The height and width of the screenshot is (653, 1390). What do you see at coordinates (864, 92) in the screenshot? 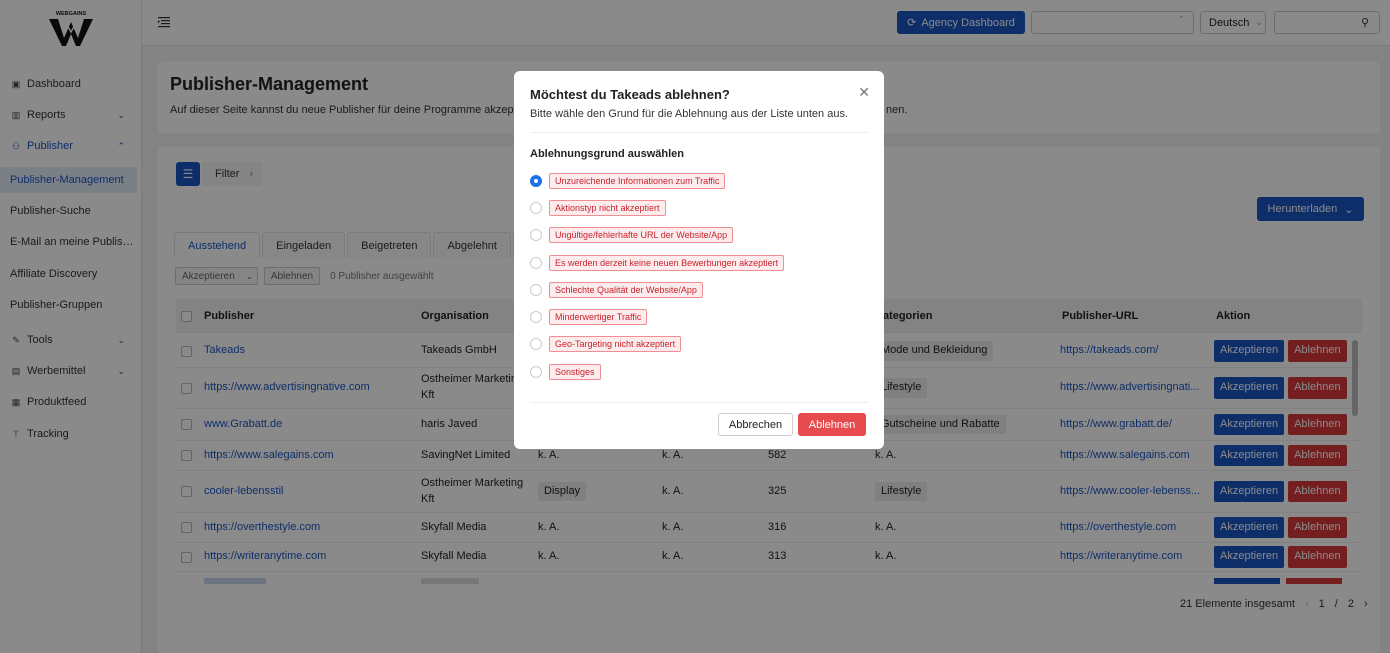
I see `close-icon: ✕` at bounding box center [864, 92].